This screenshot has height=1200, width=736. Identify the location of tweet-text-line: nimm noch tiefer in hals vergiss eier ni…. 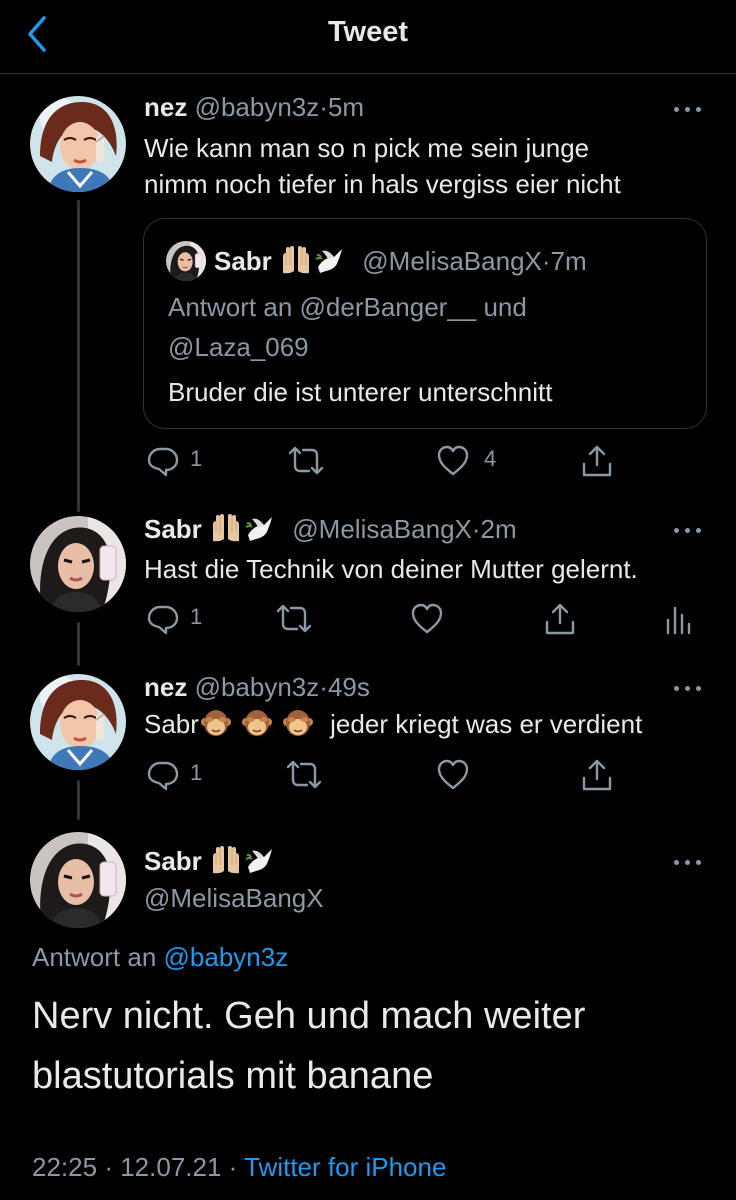
(382, 184).